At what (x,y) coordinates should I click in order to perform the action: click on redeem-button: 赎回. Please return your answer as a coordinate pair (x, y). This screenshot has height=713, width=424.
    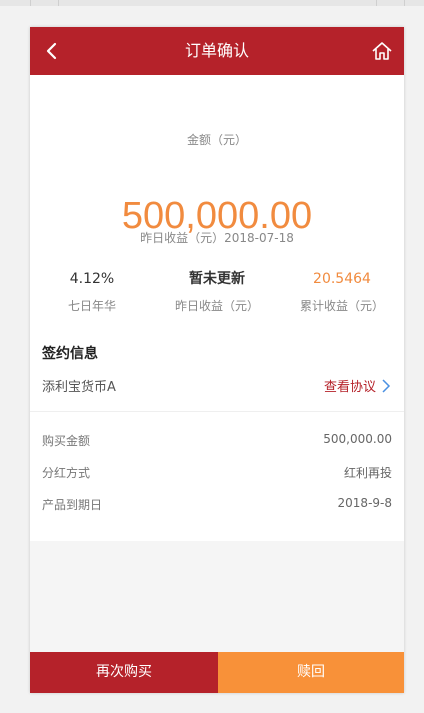
    Looking at the image, I should click on (311, 672).